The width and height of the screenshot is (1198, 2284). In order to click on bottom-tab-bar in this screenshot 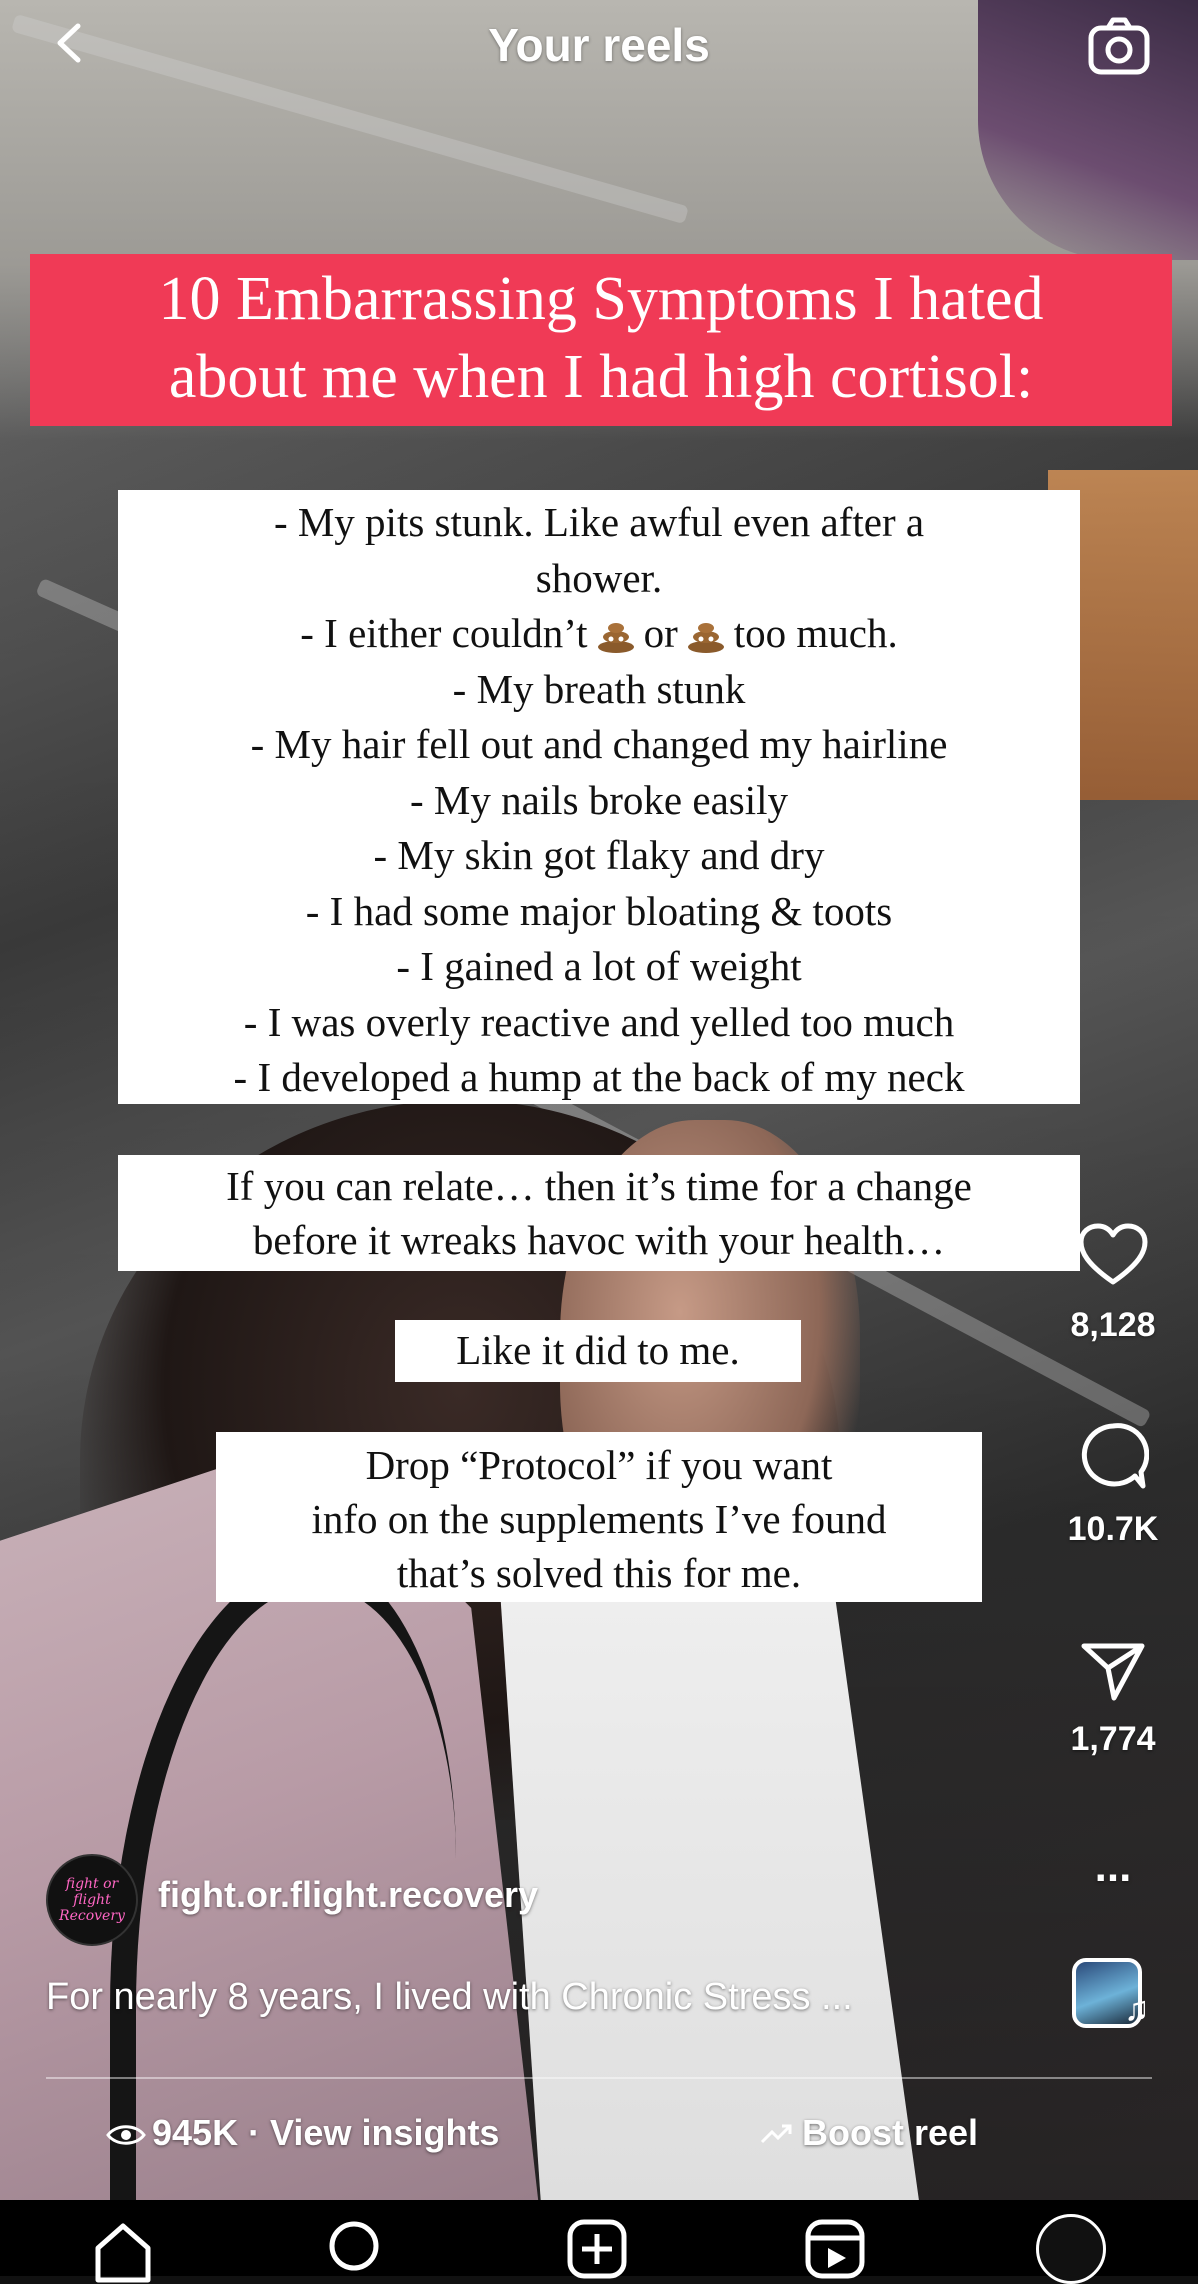, I will do `click(599, 2242)`.